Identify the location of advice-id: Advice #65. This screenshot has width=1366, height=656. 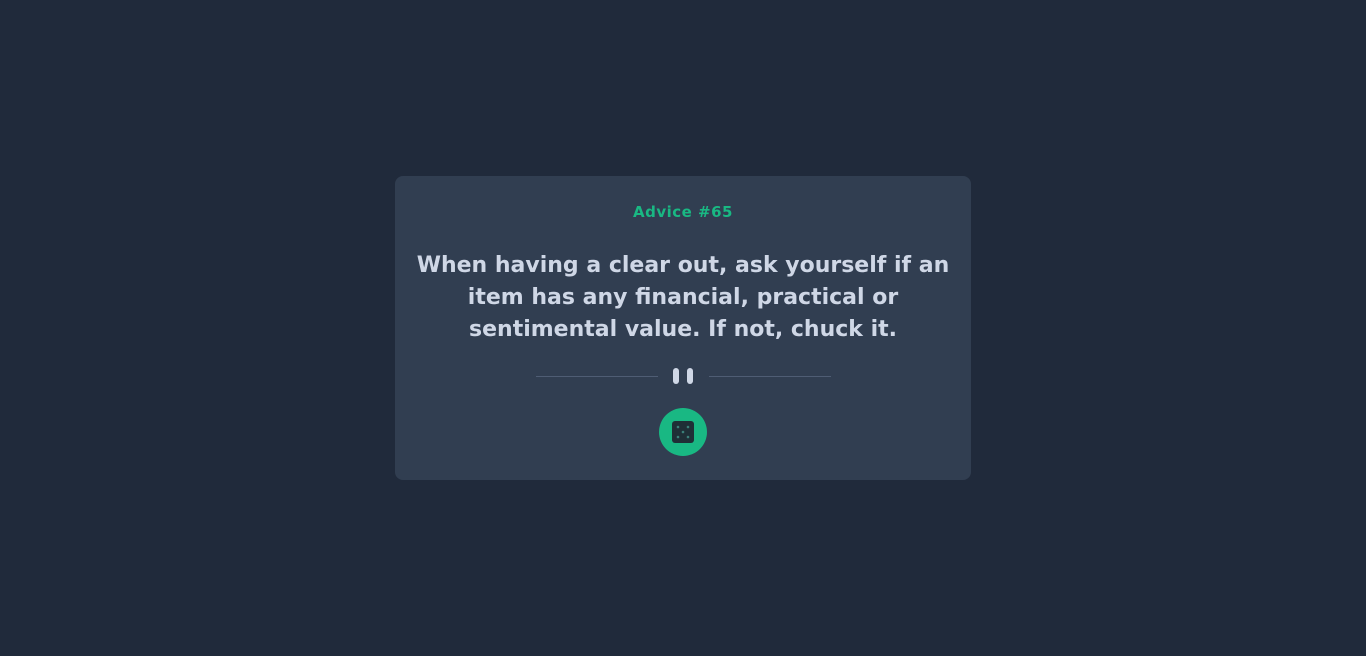
(683, 212).